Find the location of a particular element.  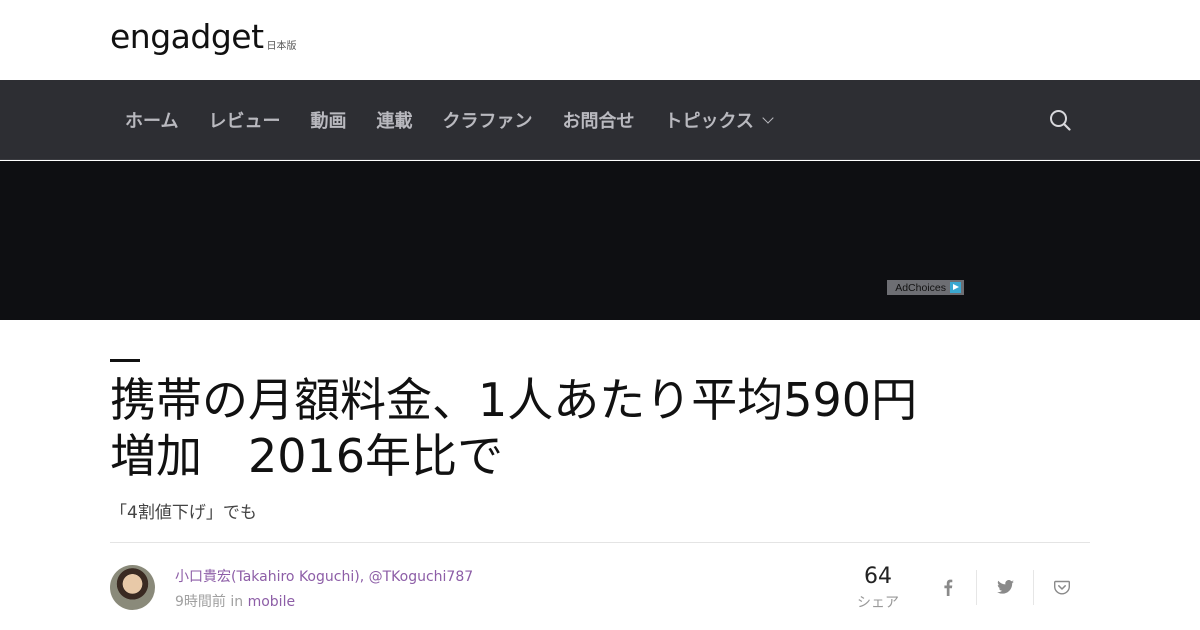

site-header: engadget 日本版 is located at coordinates (600, 40).